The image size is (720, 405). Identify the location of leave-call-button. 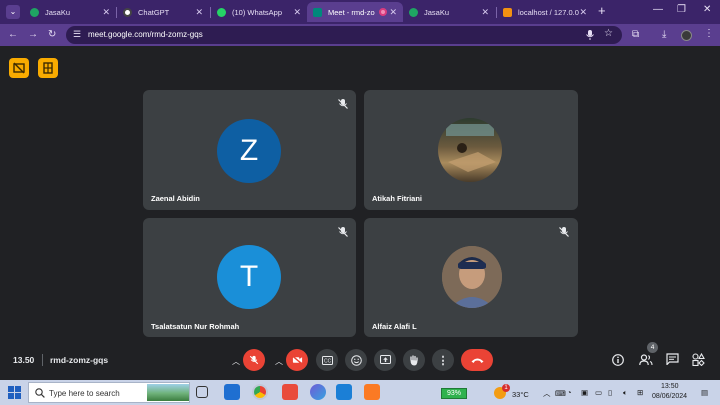
(477, 360).